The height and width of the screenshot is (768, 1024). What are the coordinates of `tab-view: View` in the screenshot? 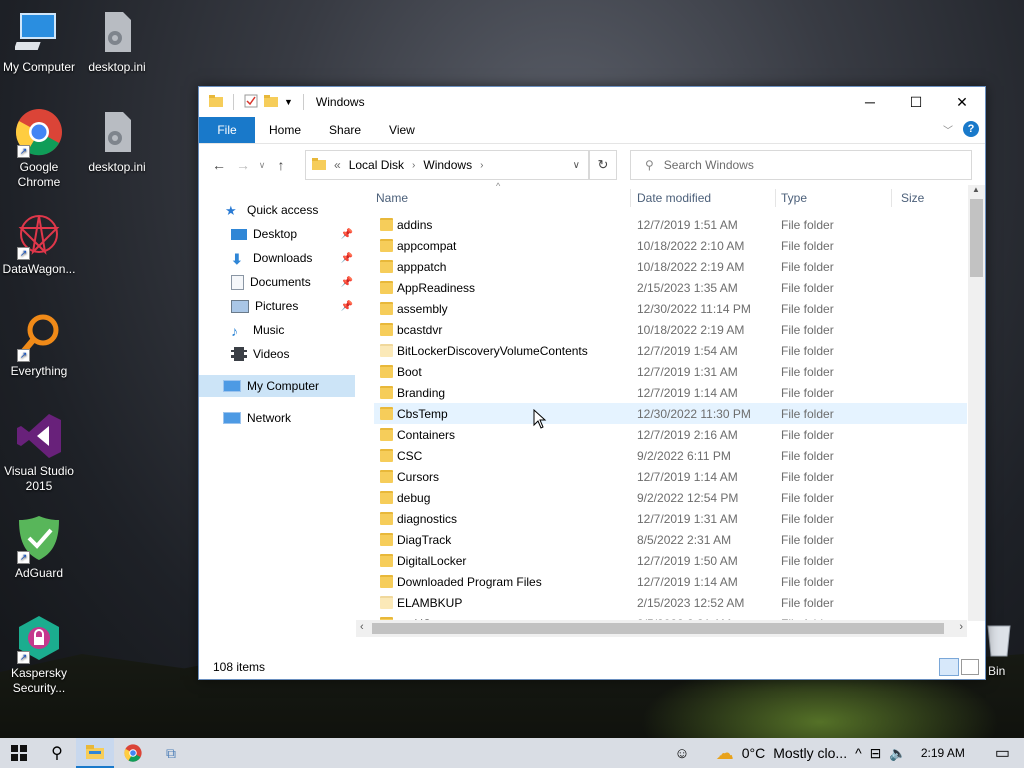 It's located at (402, 130).